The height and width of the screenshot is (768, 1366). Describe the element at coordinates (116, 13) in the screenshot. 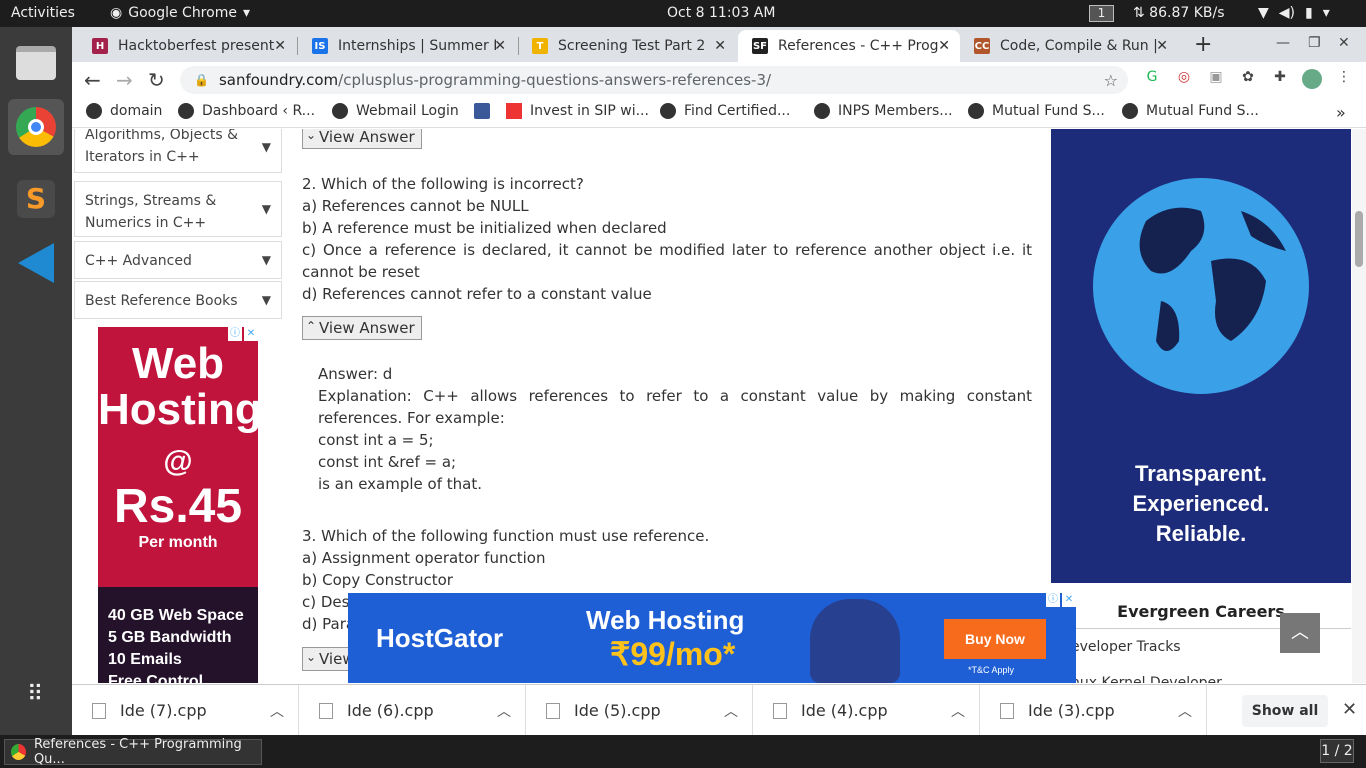

I see `chrome-small-icon: ◉` at that location.